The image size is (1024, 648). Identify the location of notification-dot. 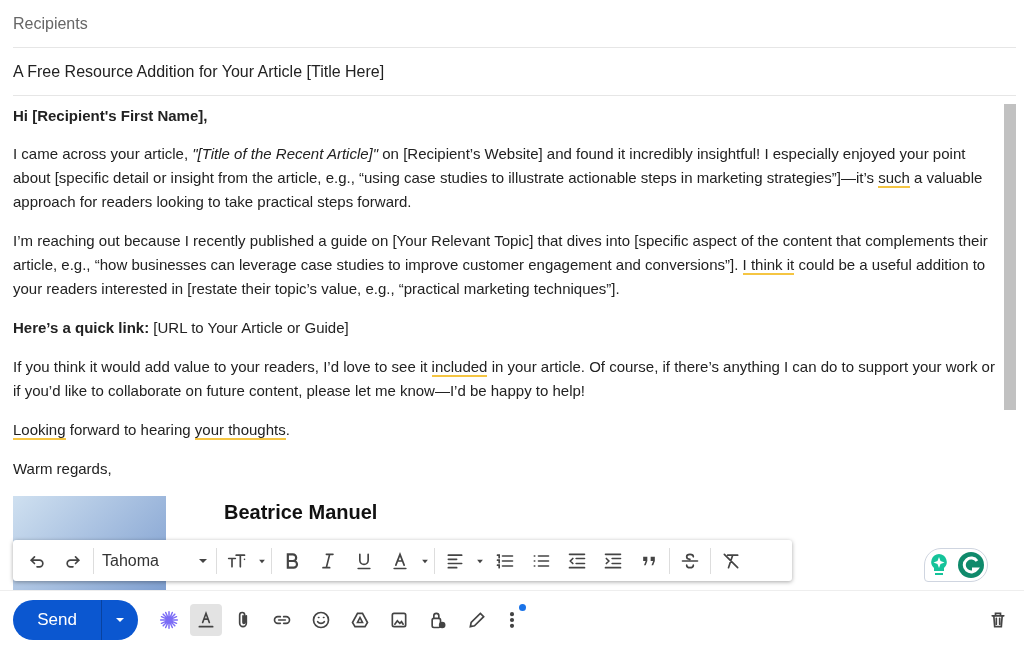
(522, 607).